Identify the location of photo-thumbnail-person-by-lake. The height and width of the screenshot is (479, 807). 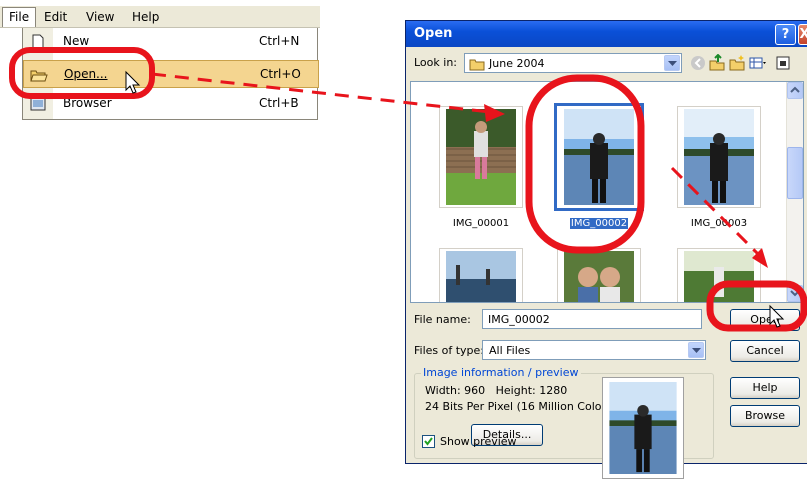
(599, 157).